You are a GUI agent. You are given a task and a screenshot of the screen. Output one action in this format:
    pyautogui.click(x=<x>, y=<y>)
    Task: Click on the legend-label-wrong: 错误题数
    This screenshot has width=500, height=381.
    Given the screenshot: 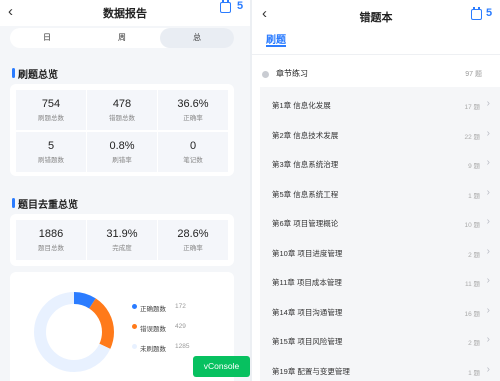 What is the action you would take?
    pyautogui.click(x=153, y=329)
    